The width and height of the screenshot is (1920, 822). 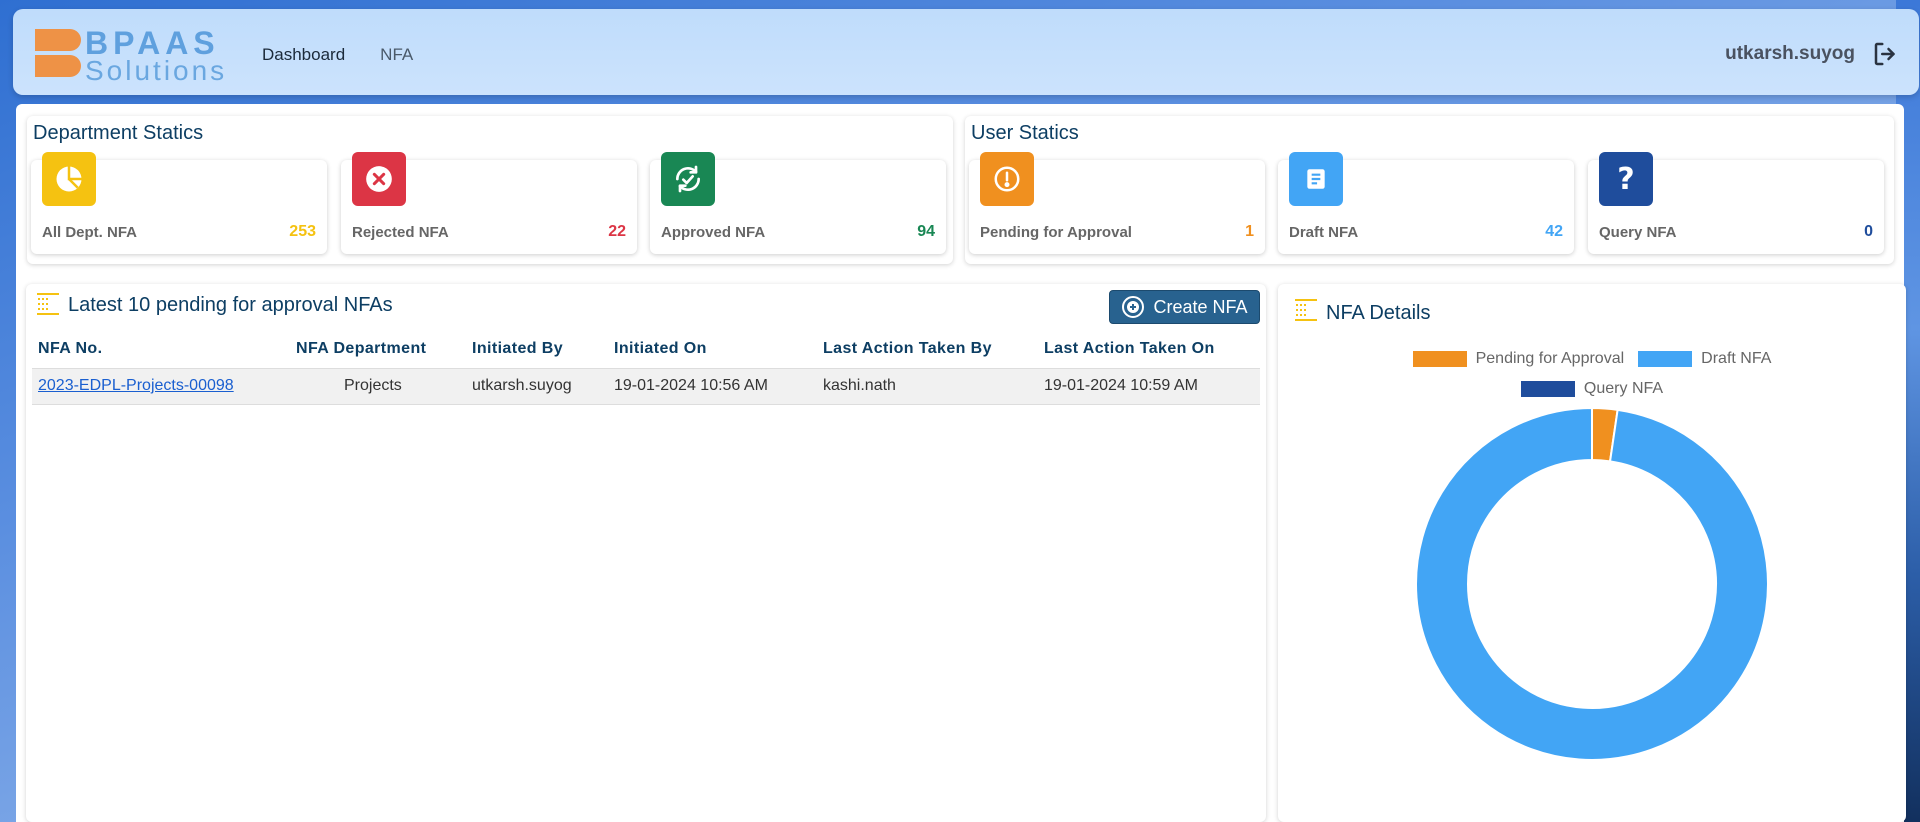 What do you see at coordinates (90, 232) in the screenshot?
I see `stat-label: All Dept. NFA` at bounding box center [90, 232].